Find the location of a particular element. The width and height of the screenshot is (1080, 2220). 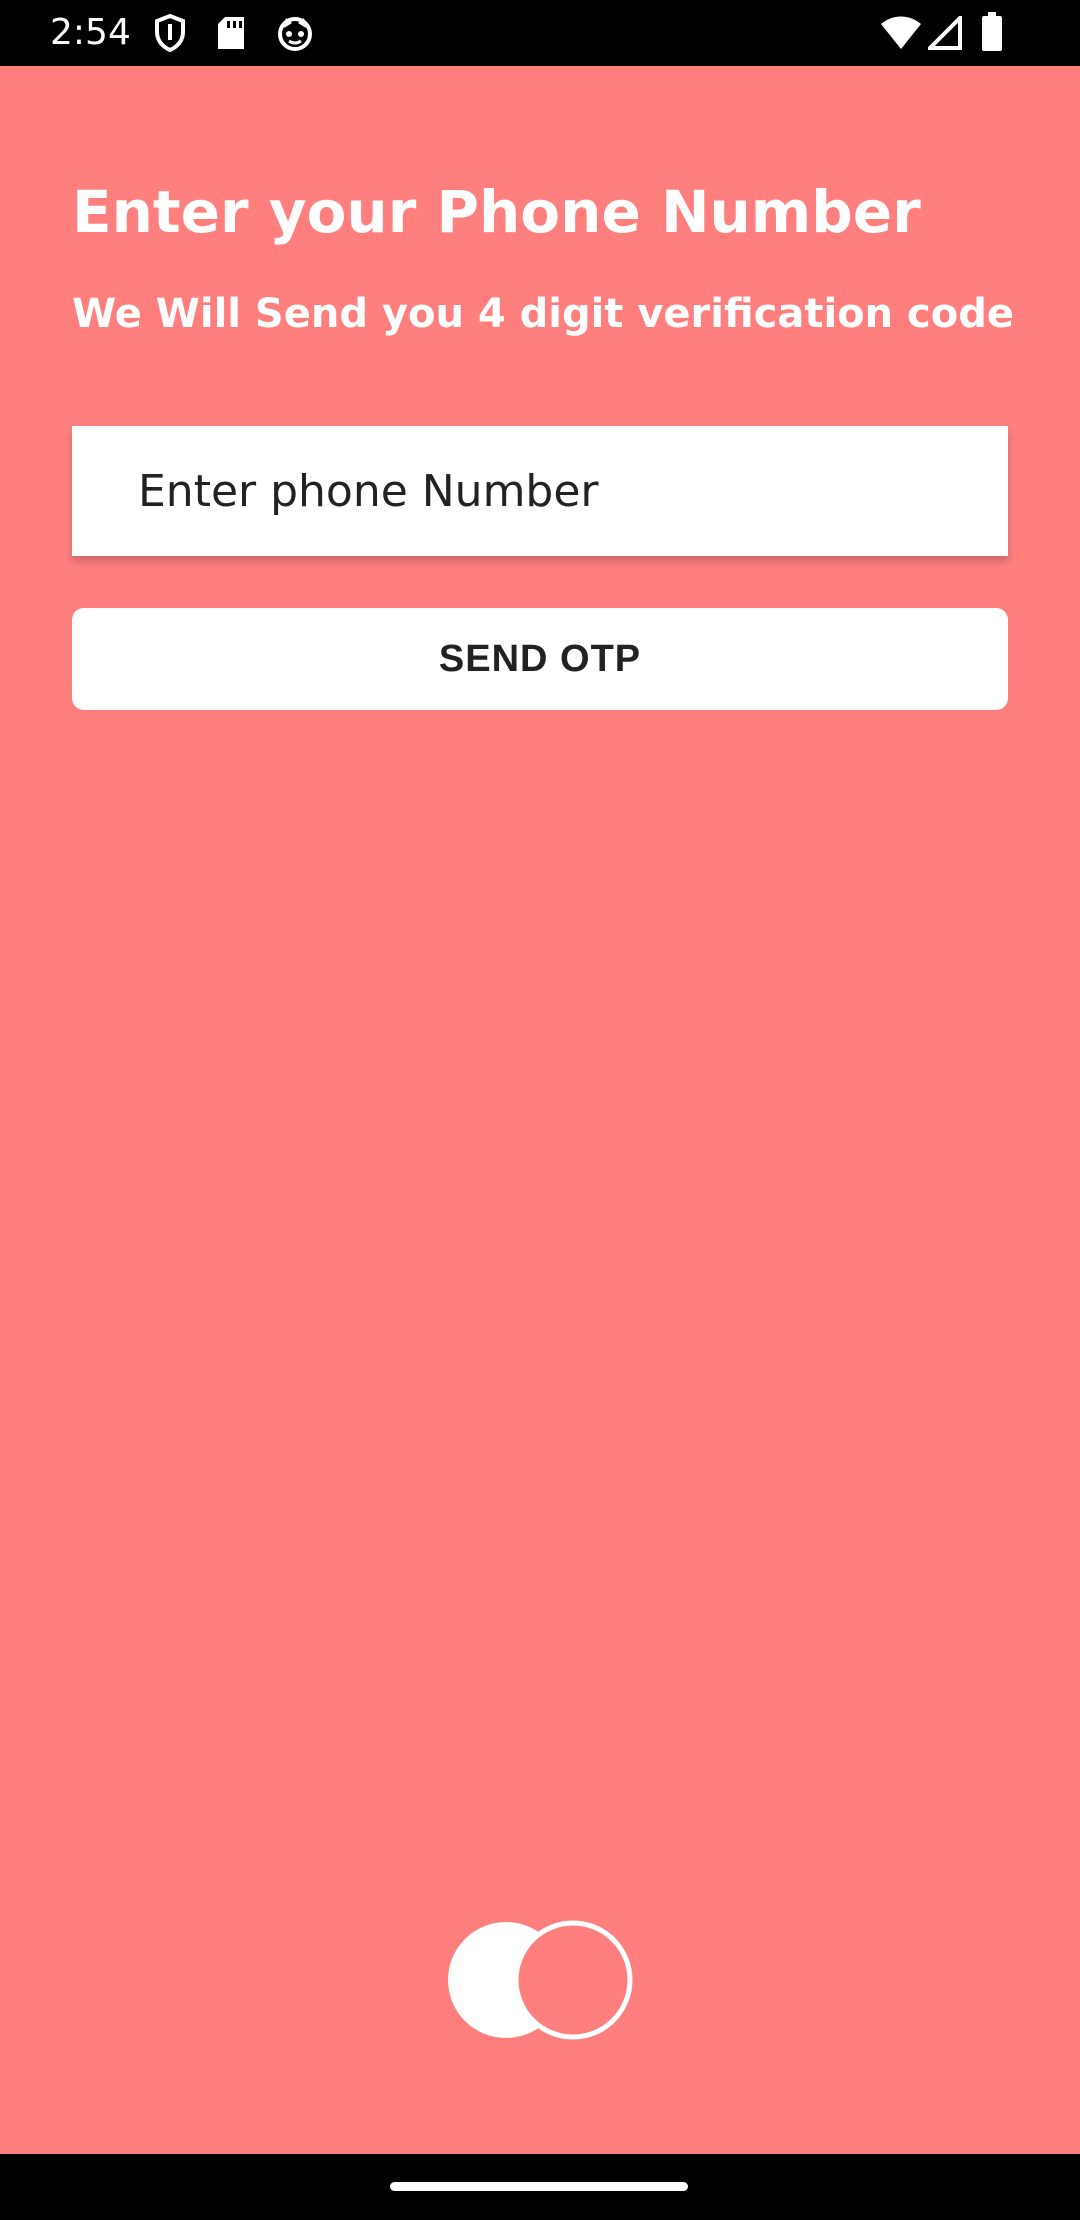

navigation-bar is located at coordinates (540, 2187).